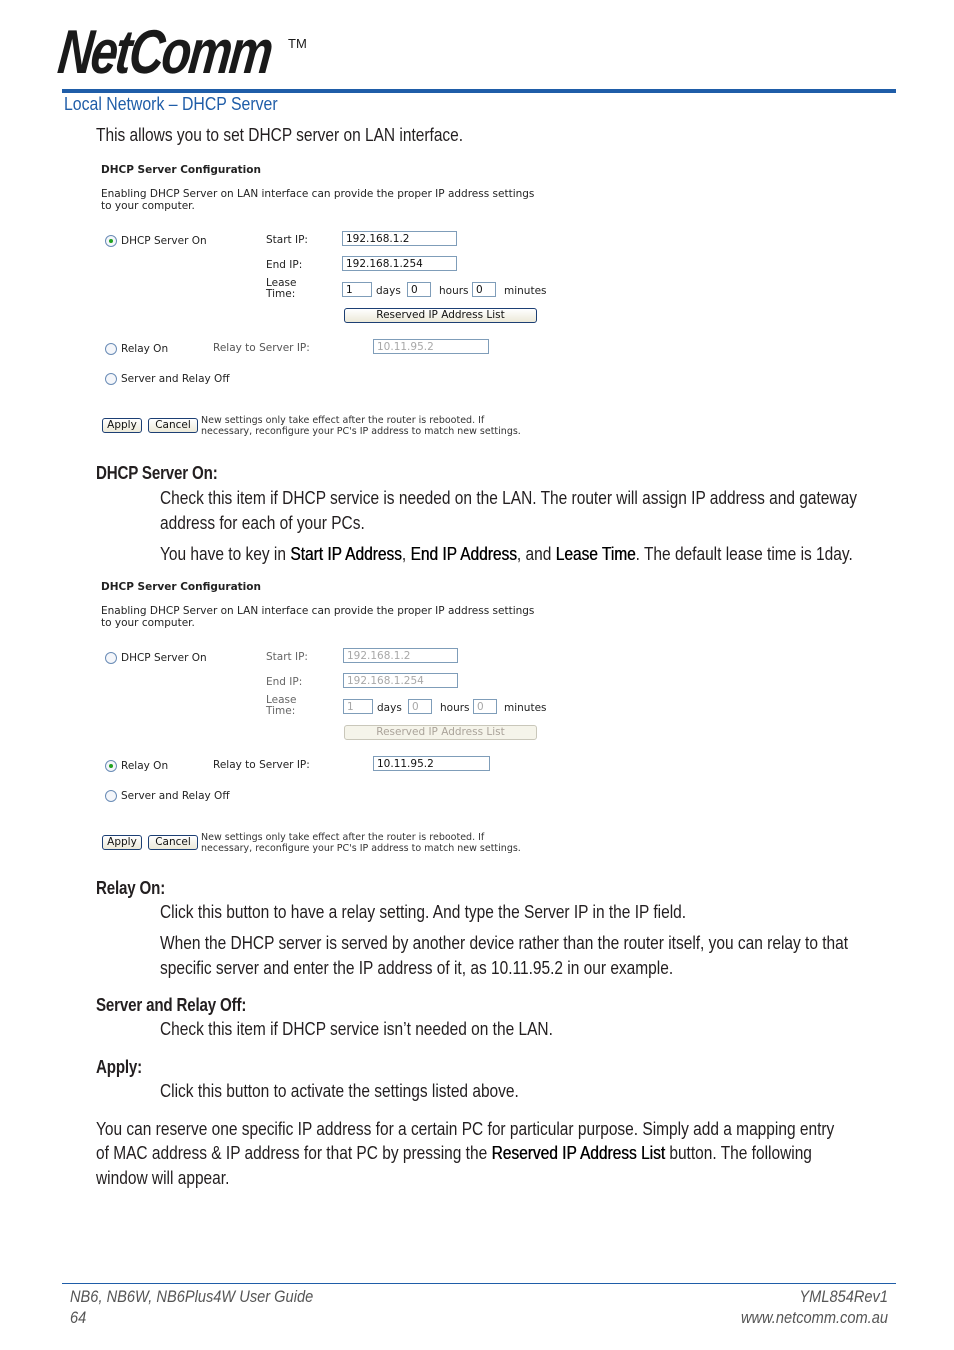 Image resolution: width=954 pixels, height=1350 pixels. I want to click on text: You have to key in, so click(225, 554).